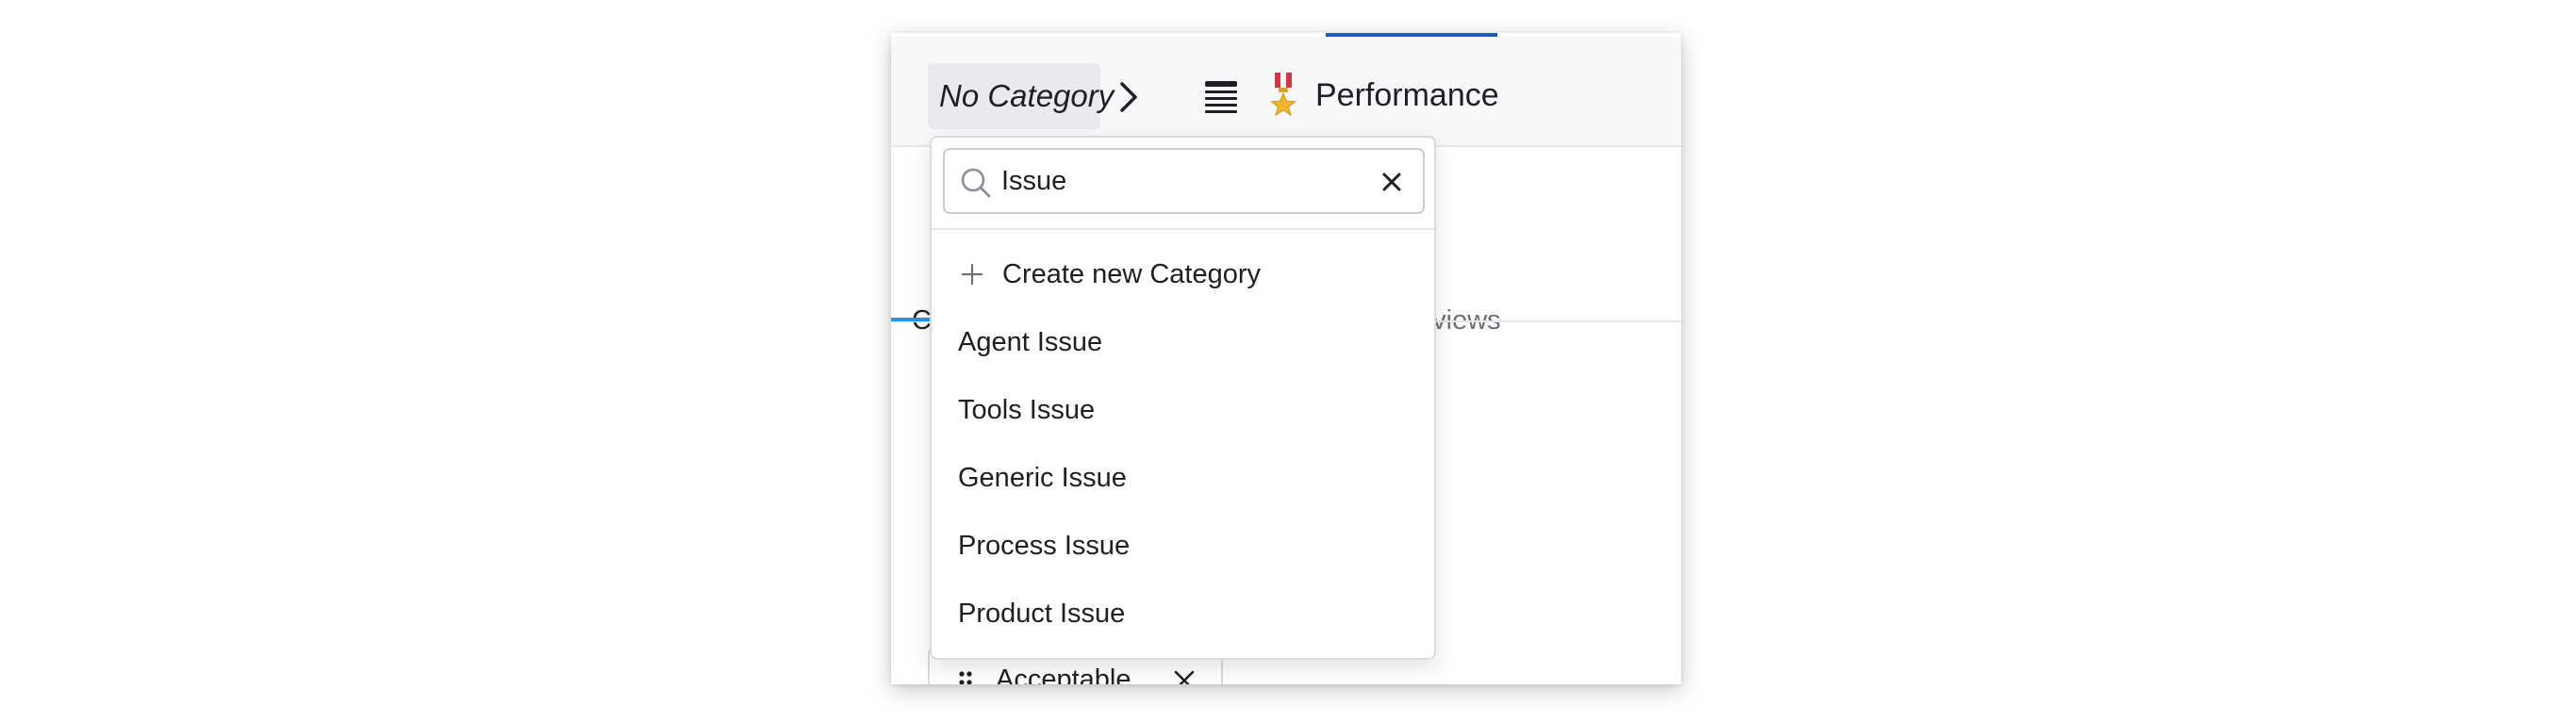 The width and height of the screenshot is (2576, 722). I want to click on create-category-label: Create new Category, so click(1132, 274).